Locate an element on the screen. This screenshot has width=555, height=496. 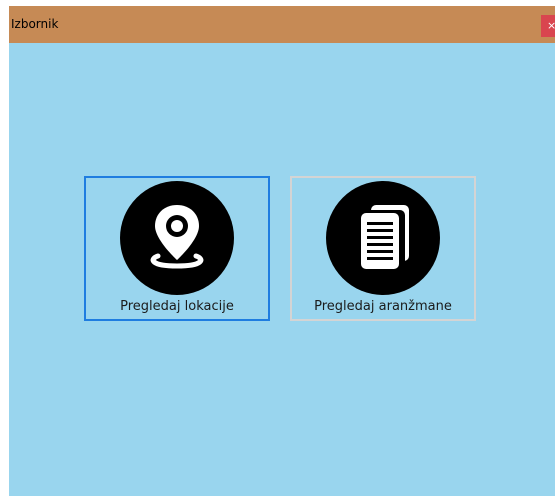
close-button: × is located at coordinates (548, 26).